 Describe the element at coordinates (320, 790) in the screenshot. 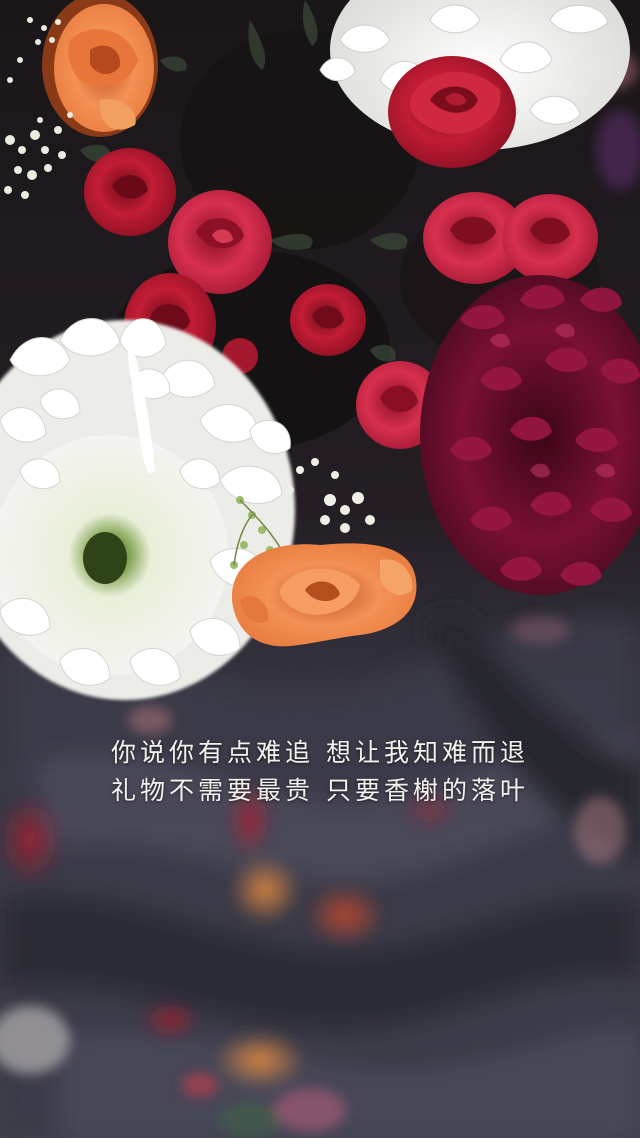

I see `caption-line-2: 礼物不需要最贵 只要香榭的落叶` at that location.